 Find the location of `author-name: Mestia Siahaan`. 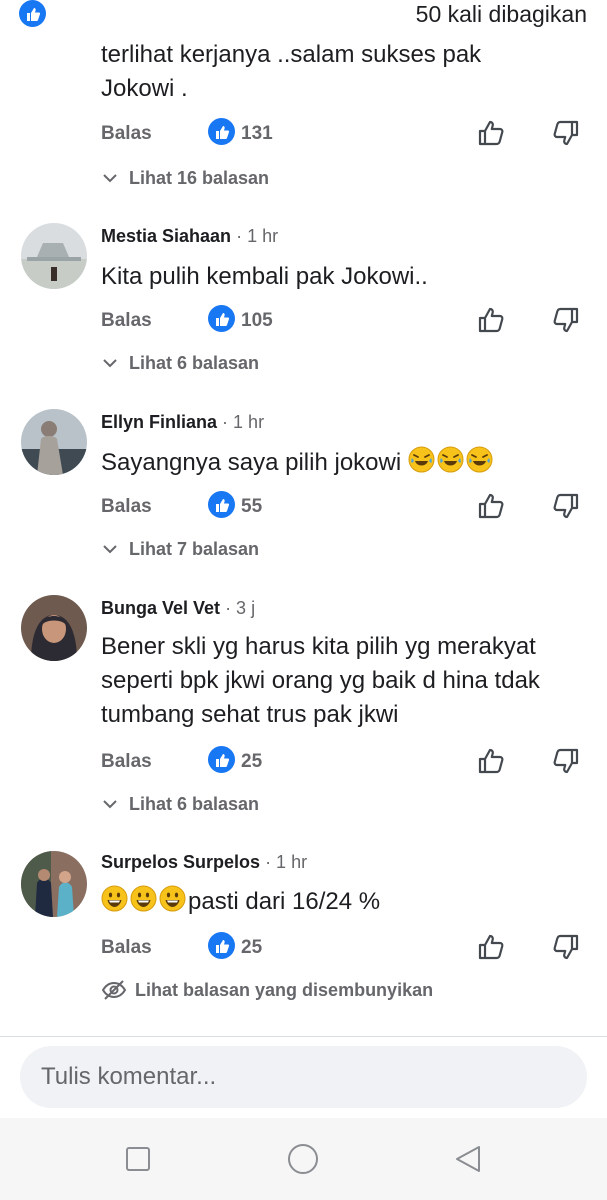

author-name: Mestia Siahaan is located at coordinates (166, 236).